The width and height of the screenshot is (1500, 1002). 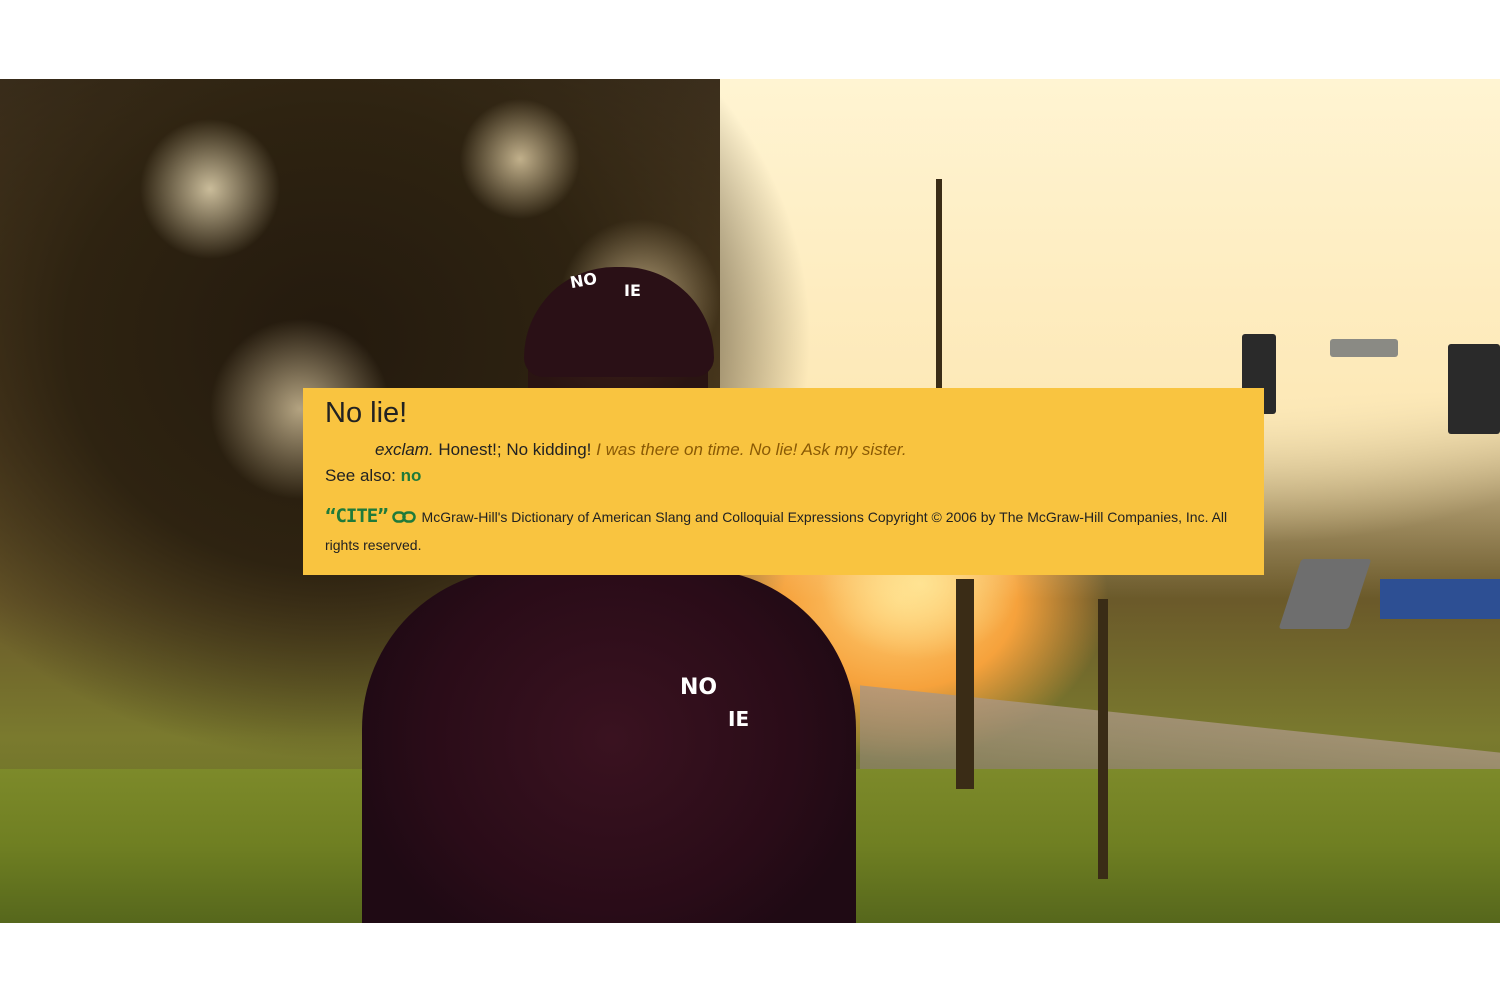 I want to click on street-sign, so click(x=1364, y=348).